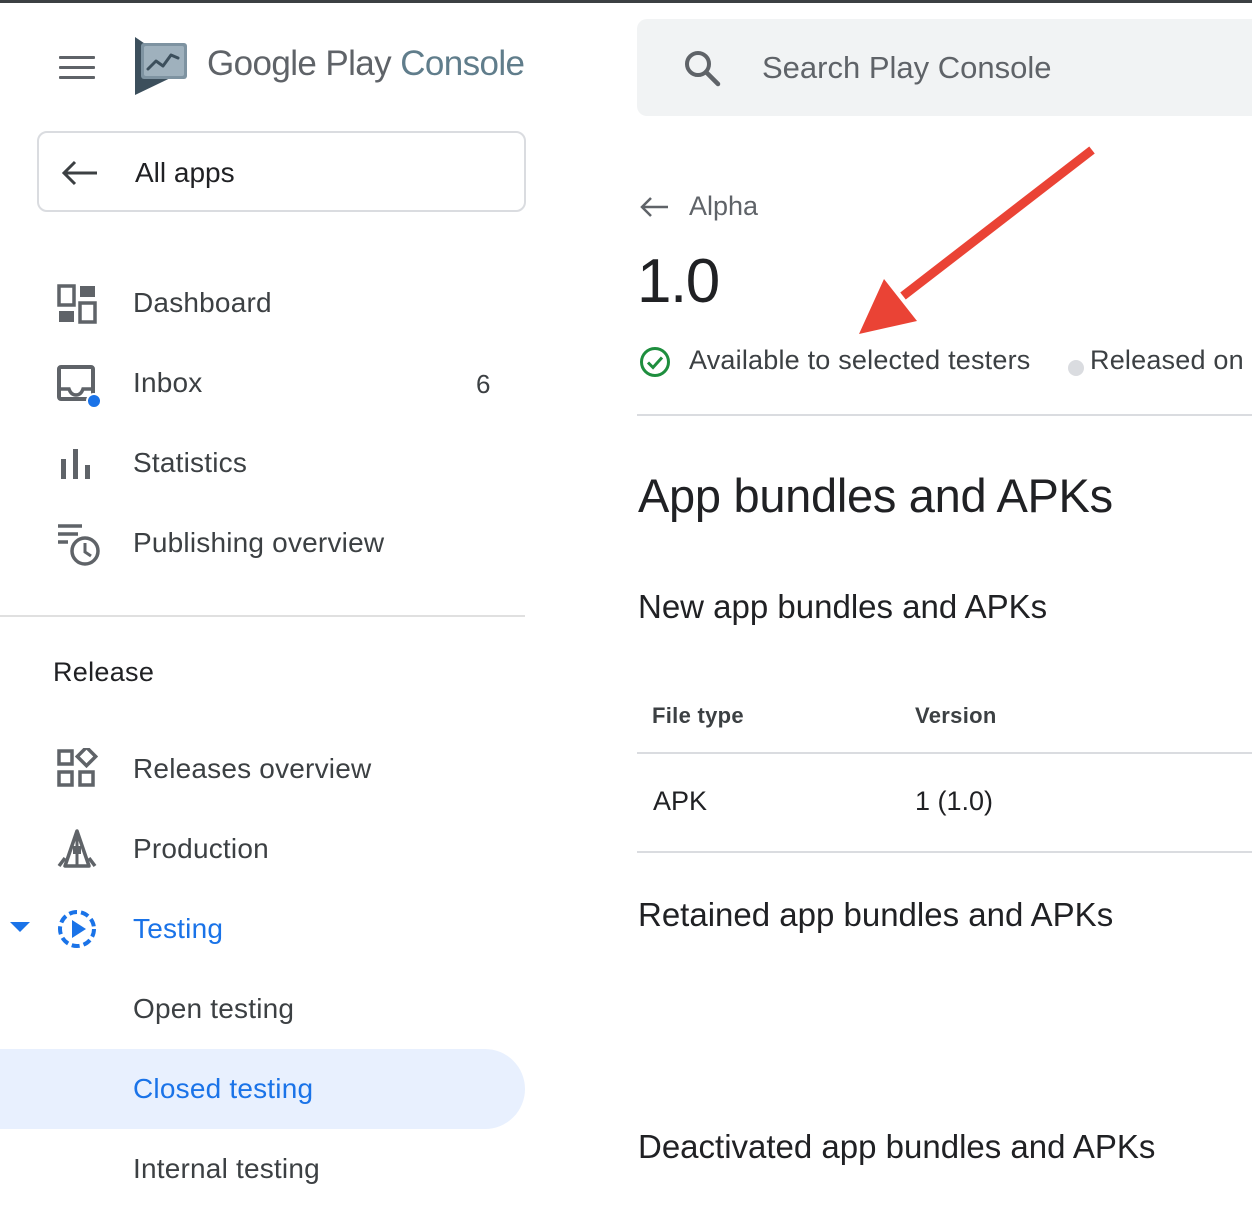 The width and height of the screenshot is (1252, 1209). Describe the element at coordinates (262, 63) in the screenshot. I see `brand-google: Google` at that location.